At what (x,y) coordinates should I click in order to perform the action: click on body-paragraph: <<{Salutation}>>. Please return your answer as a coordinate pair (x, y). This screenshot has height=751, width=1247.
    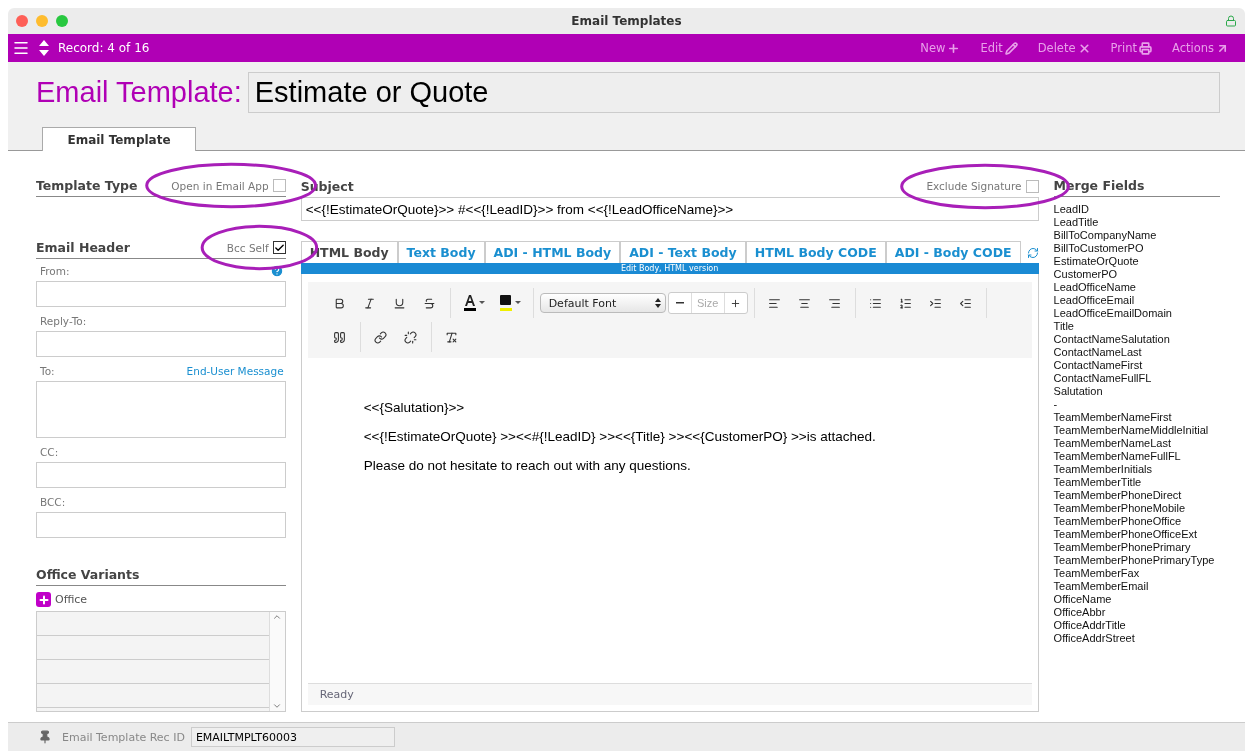
    Looking at the image, I should click on (414, 407).